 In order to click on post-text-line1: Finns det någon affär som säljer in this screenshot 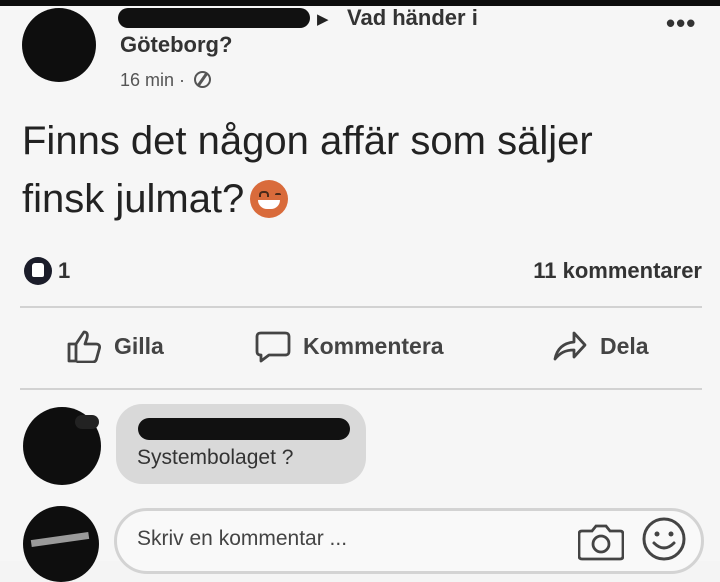, I will do `click(307, 141)`.